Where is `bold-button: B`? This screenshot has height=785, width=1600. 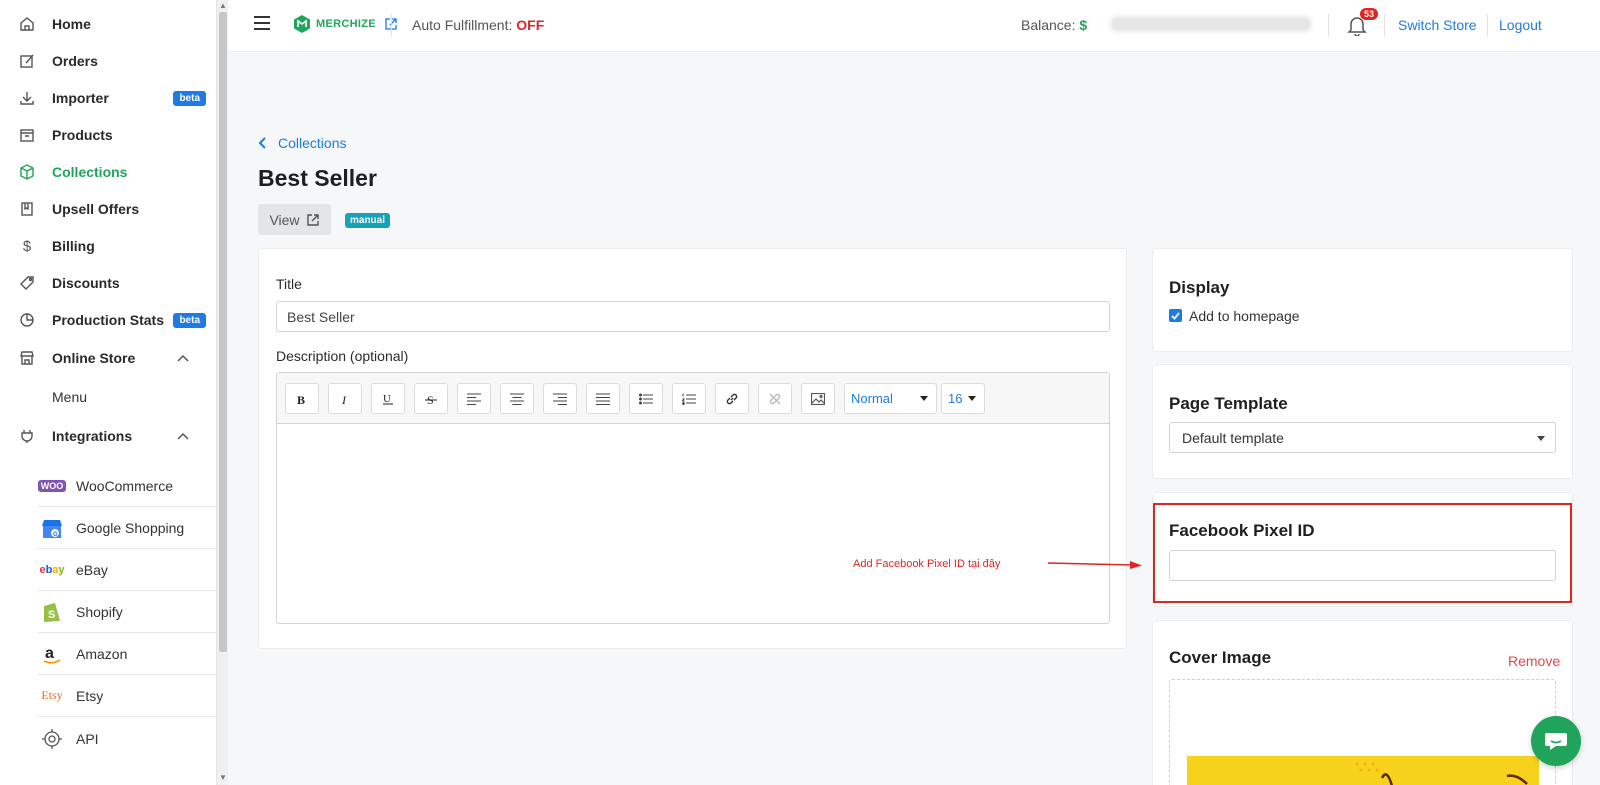 bold-button: B is located at coordinates (302, 398).